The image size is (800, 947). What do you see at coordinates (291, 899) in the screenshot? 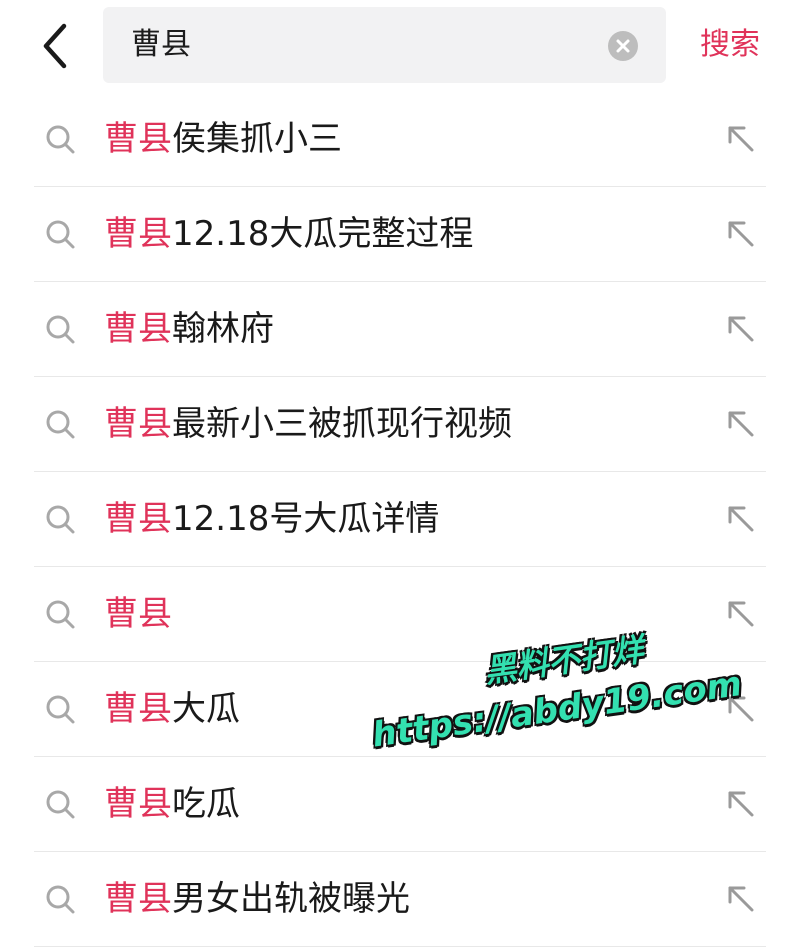
I see `suggestion-rest: 男女出轨被曝光` at bounding box center [291, 899].